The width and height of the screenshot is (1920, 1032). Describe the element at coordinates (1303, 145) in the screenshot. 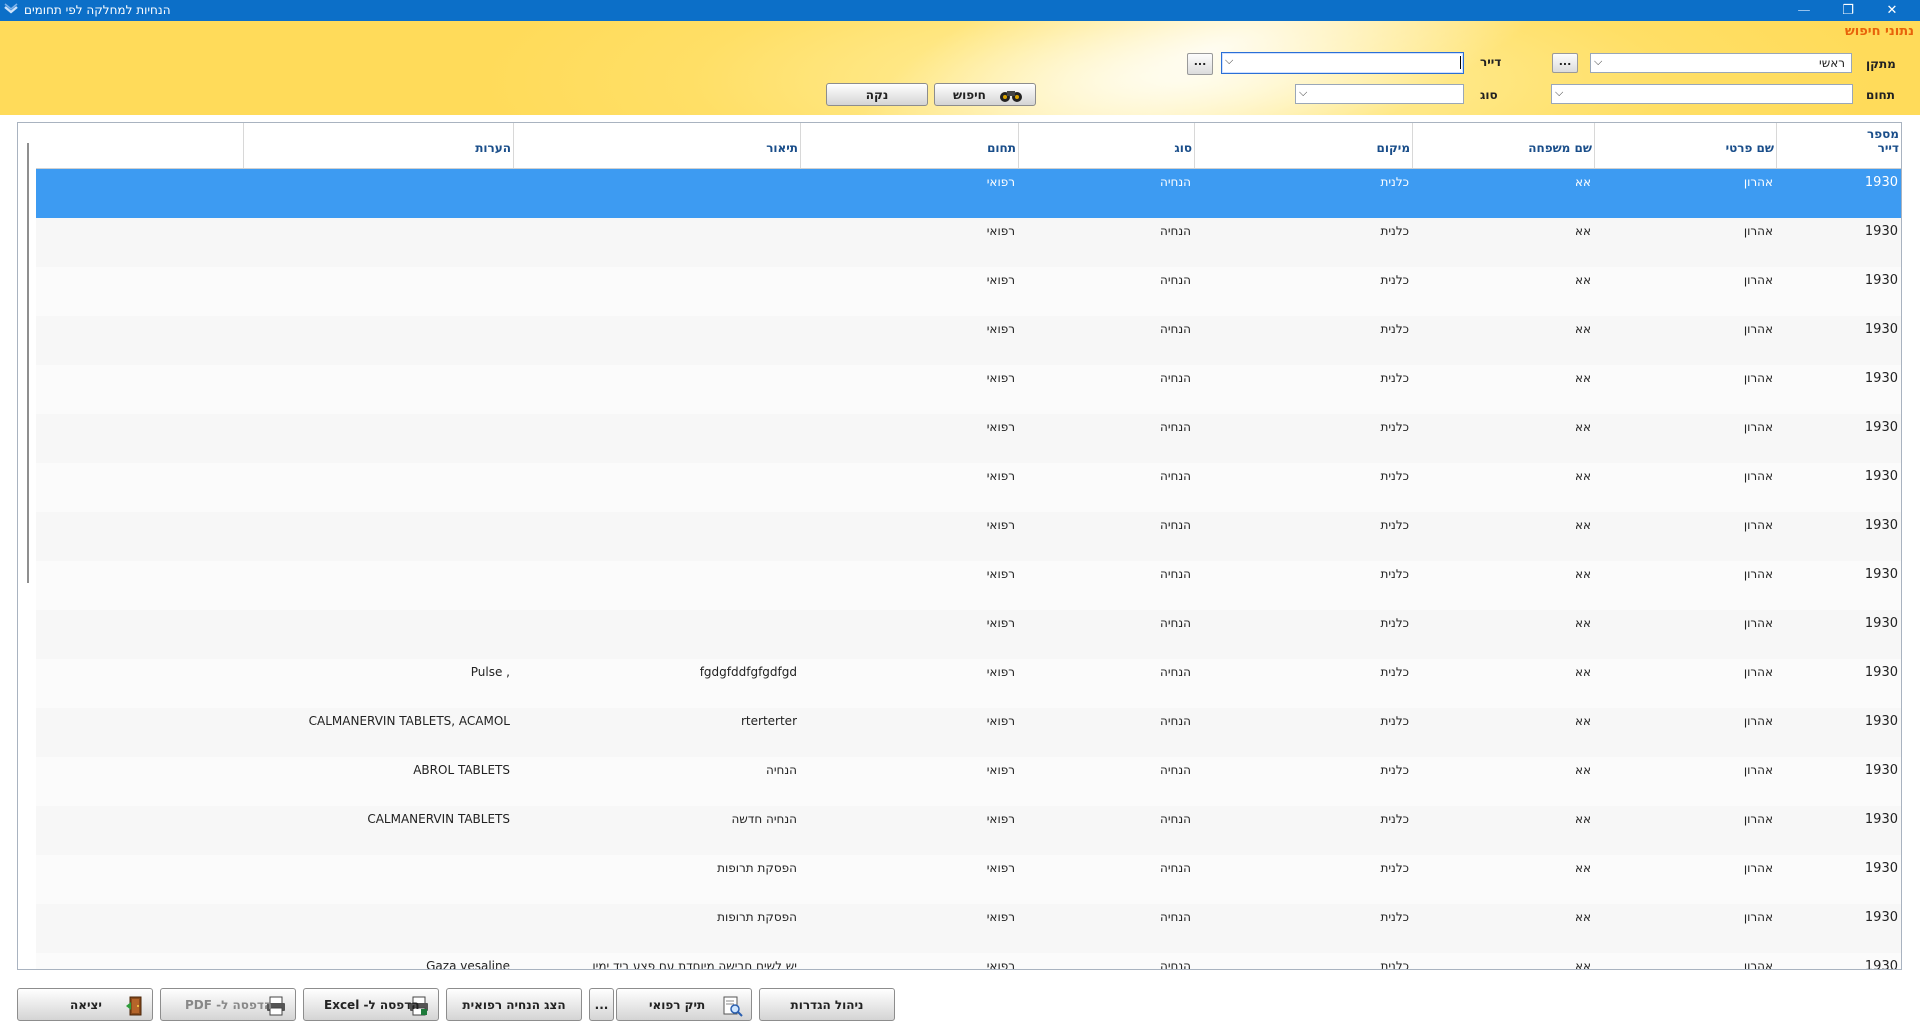

I see `header-location: מיקום` at that location.